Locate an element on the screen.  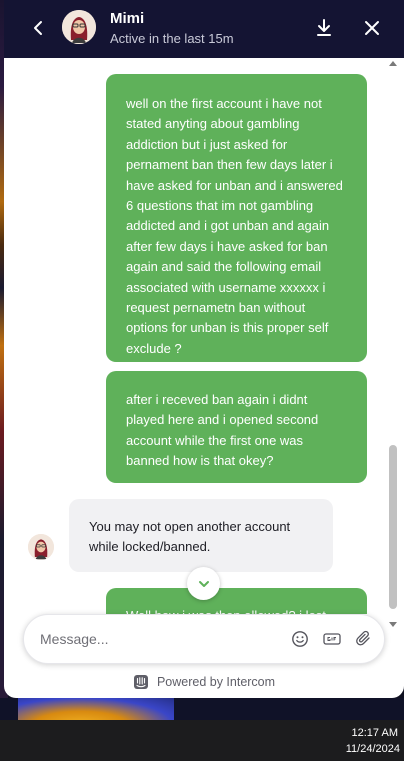
gif-icon is located at coordinates (332, 639).